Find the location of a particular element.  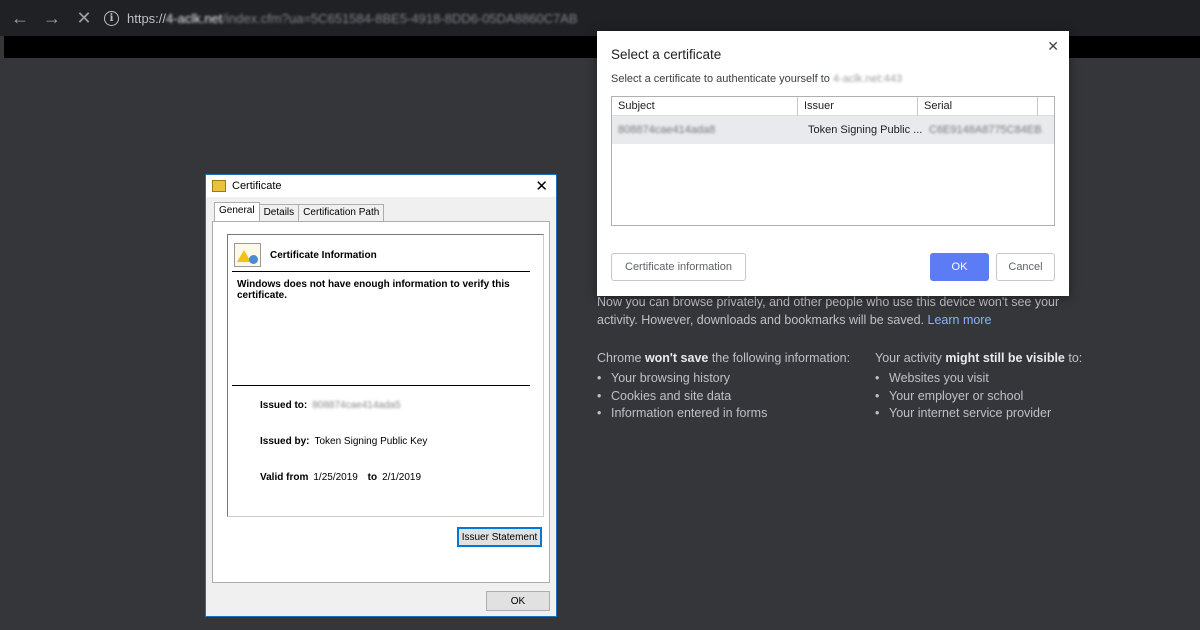

learn-more-link: Learn more is located at coordinates (960, 320).